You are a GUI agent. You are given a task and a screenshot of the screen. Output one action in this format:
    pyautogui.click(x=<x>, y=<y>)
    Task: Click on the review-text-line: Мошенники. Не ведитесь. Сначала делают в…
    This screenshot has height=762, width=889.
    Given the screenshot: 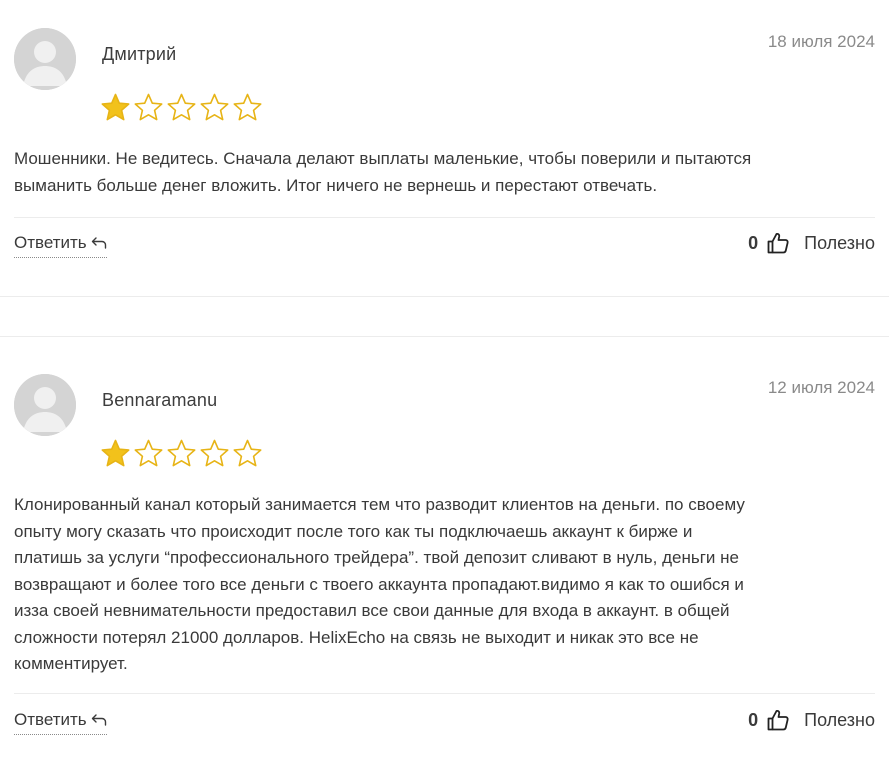 What is the action you would take?
    pyautogui.click(x=383, y=158)
    